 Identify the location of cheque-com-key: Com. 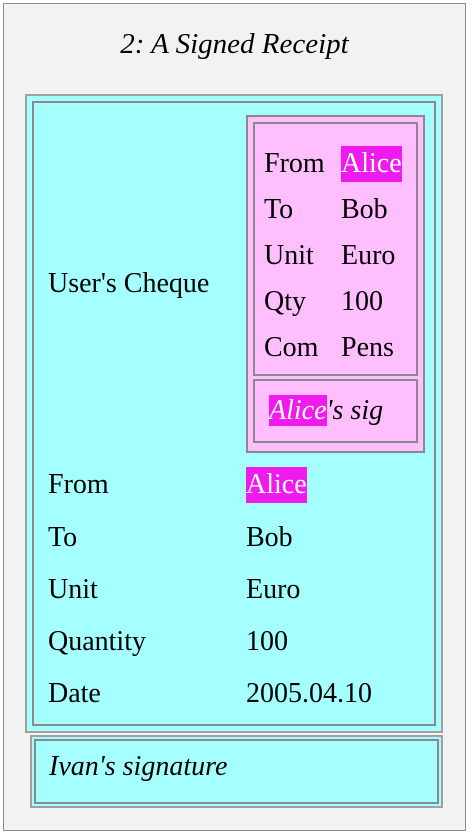
(291, 347).